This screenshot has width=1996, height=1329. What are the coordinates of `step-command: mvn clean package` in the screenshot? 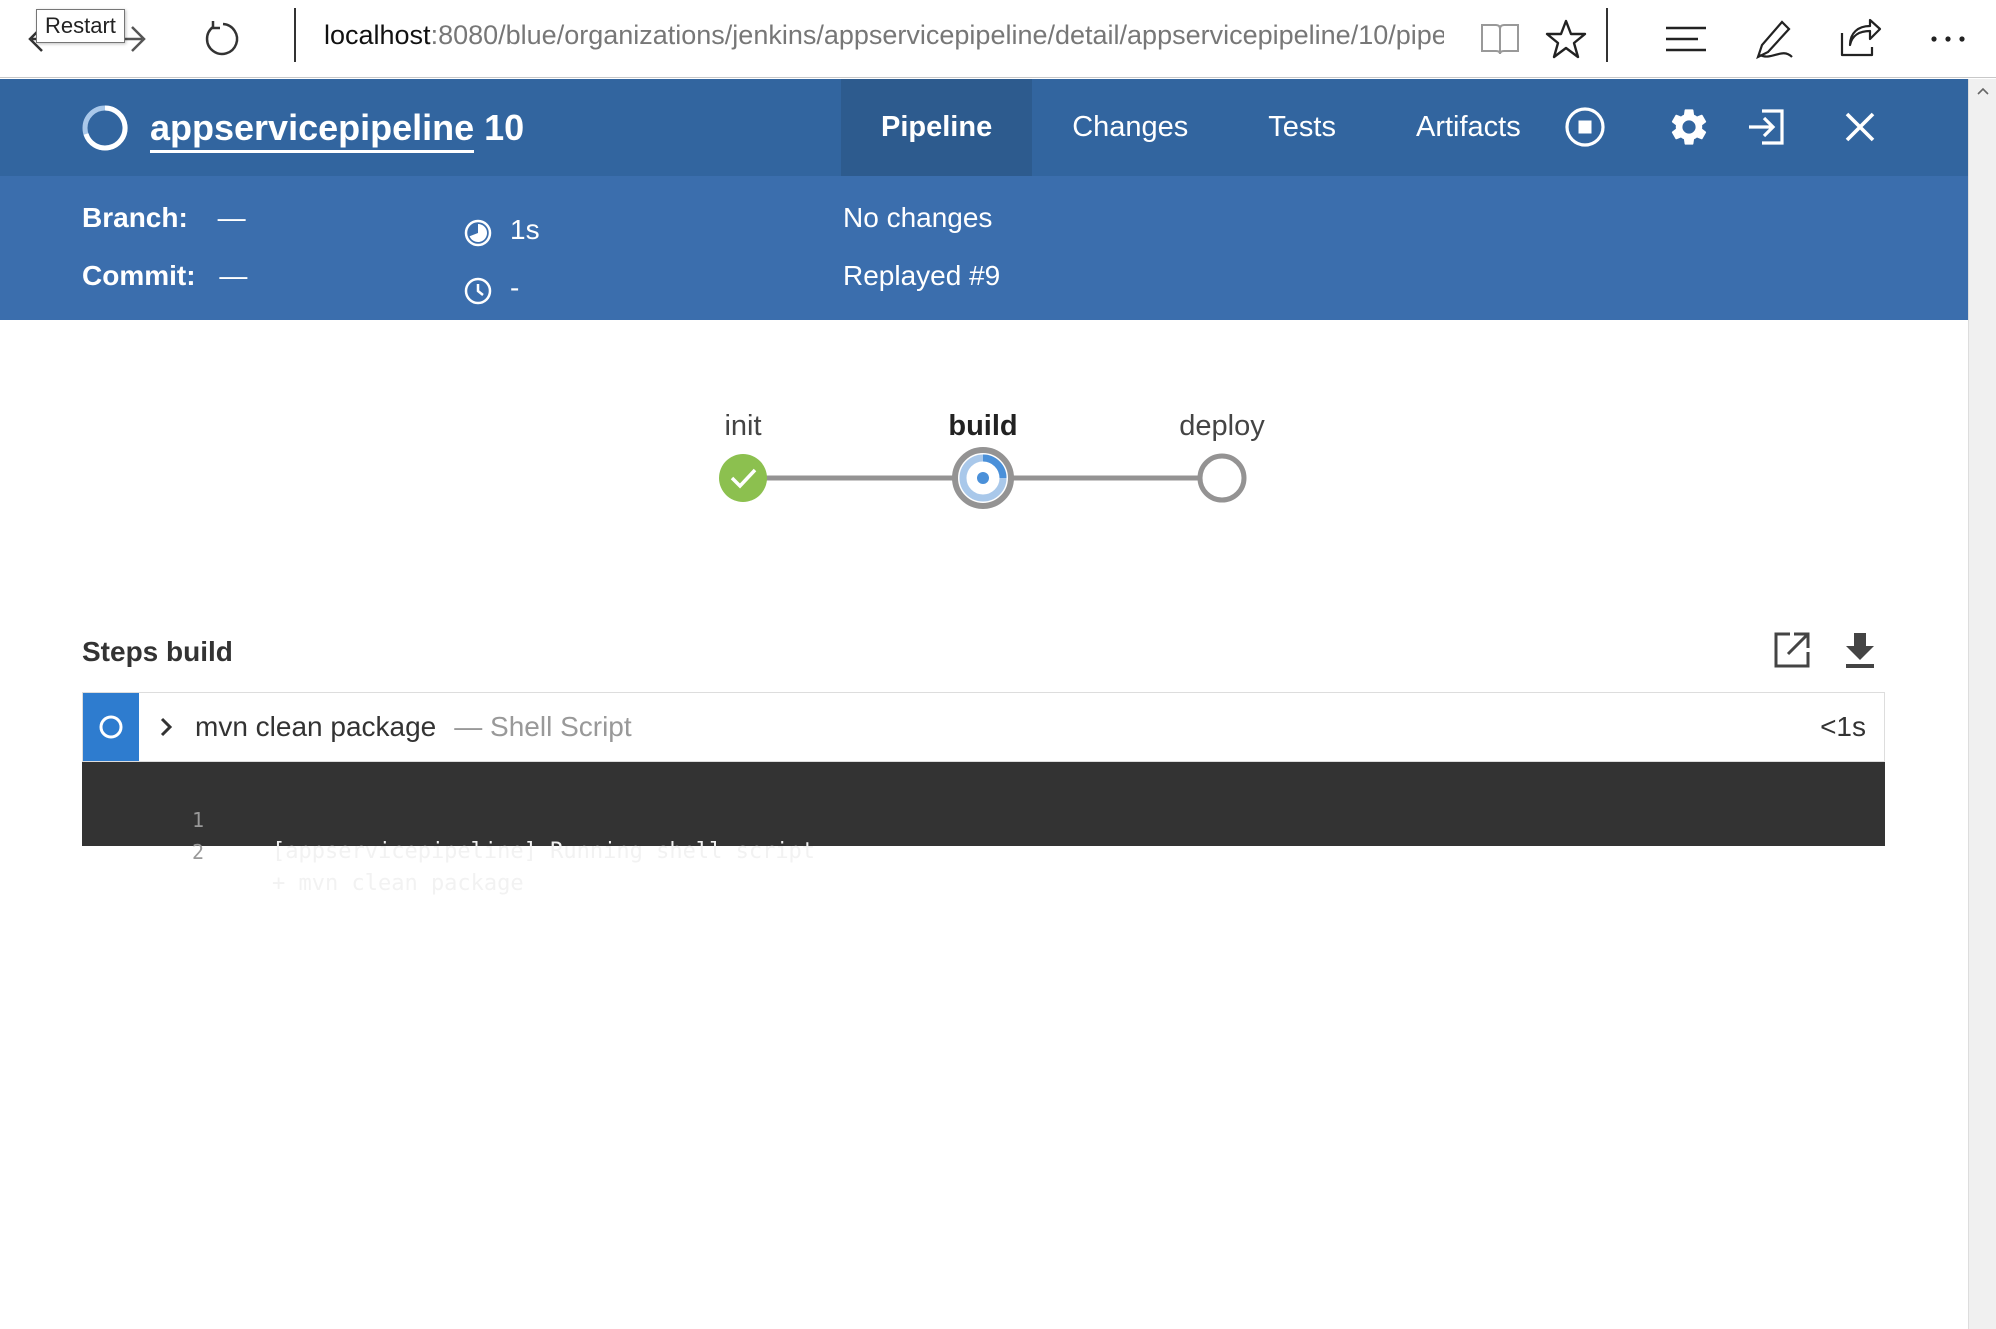 It's located at (316, 726).